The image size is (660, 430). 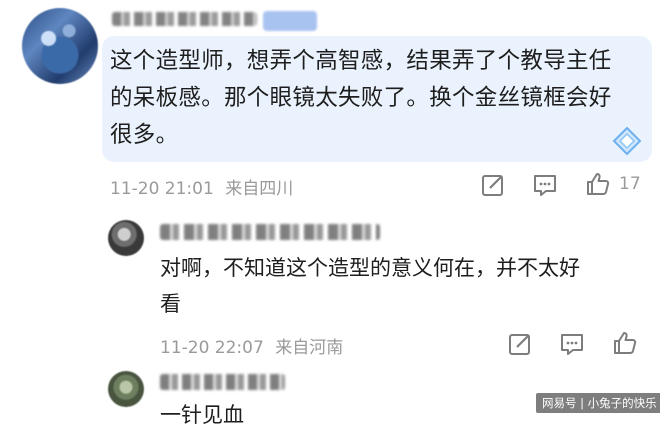 I want to click on comment-location: 来自四川, so click(x=259, y=189).